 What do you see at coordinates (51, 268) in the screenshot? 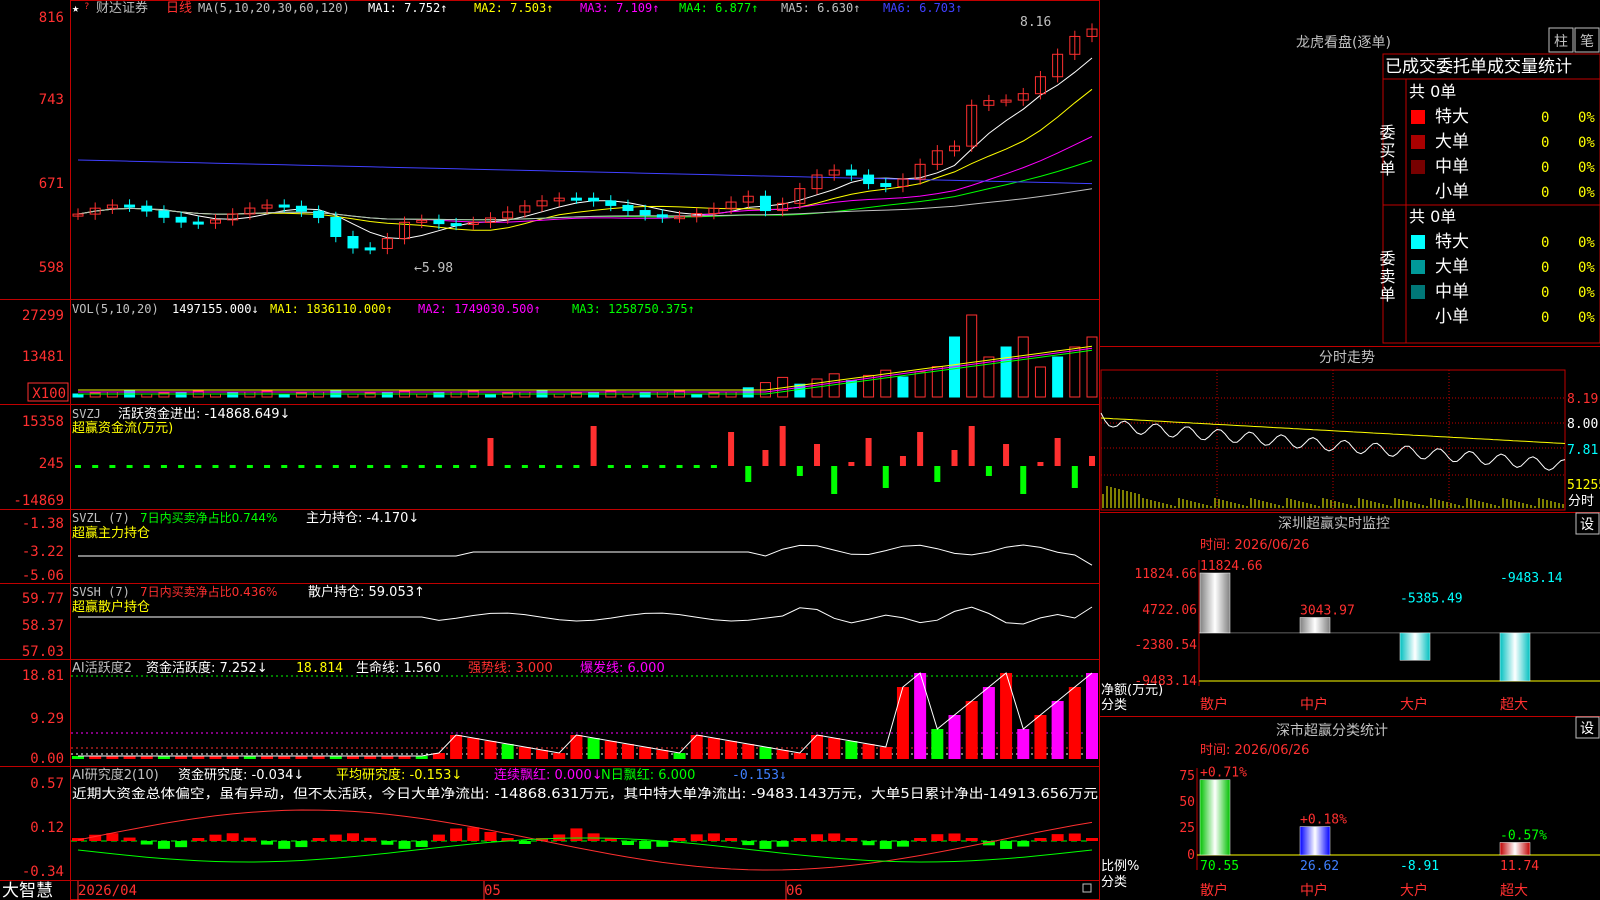
I see `price-tick: 598` at bounding box center [51, 268].